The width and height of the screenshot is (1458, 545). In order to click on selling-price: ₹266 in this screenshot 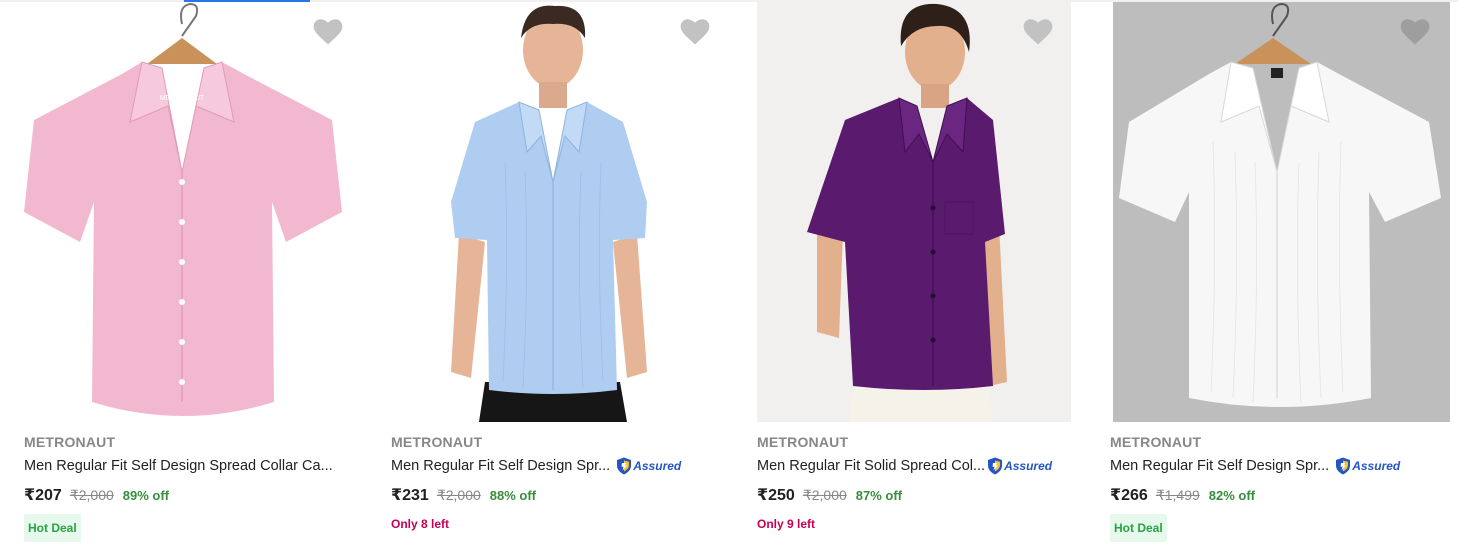, I will do `click(1129, 495)`.